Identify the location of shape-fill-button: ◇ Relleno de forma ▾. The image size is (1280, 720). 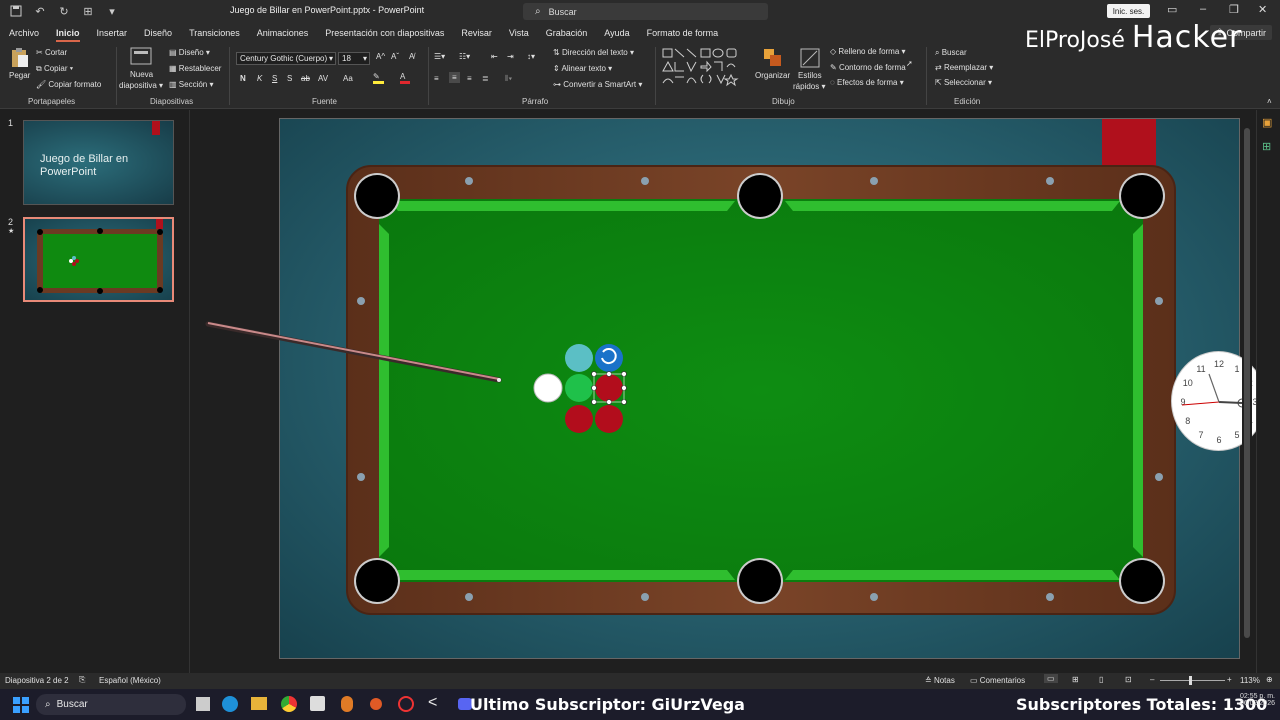
(868, 51).